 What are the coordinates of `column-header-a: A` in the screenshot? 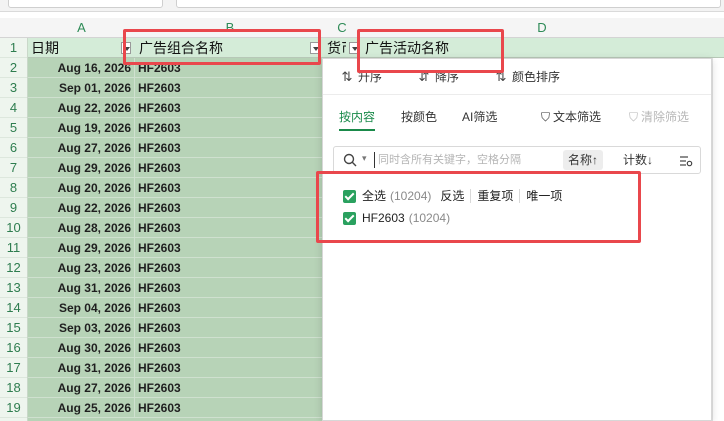 It's located at (81, 28).